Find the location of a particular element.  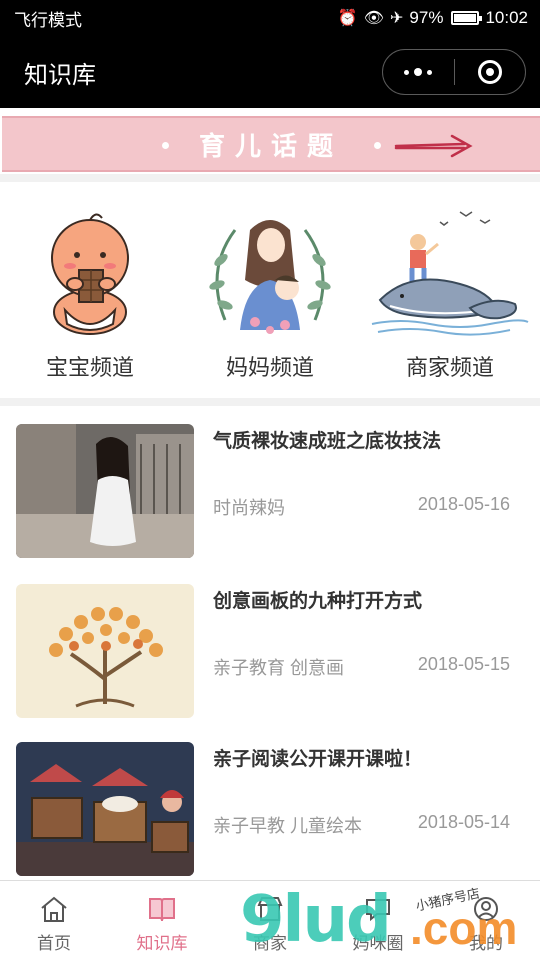

tab-label-mommy-circle: 妈咪圈 is located at coordinates (378, 943).